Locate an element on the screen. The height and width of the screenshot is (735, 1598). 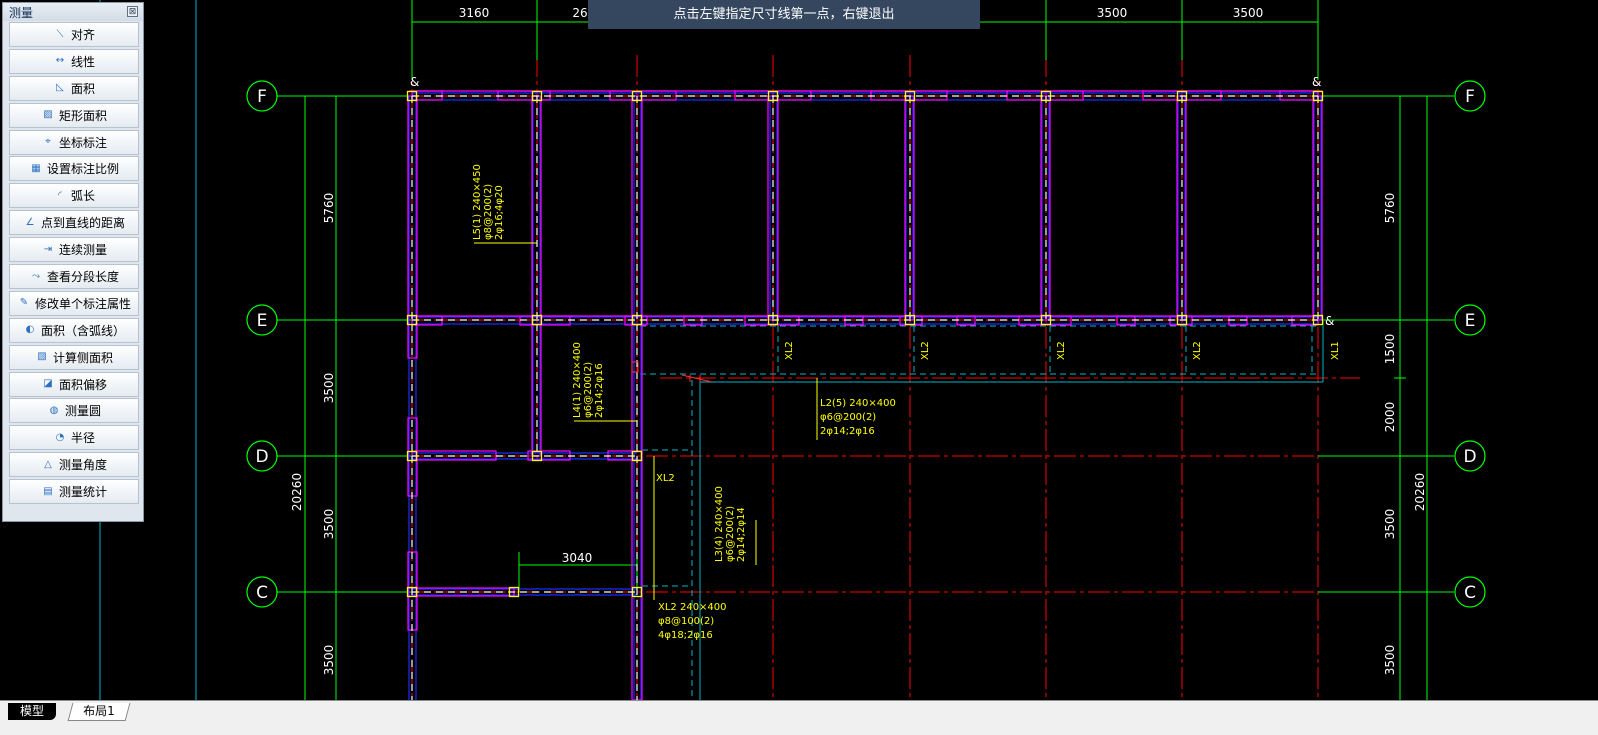
circle-icon: ◍ is located at coordinates (54, 410).